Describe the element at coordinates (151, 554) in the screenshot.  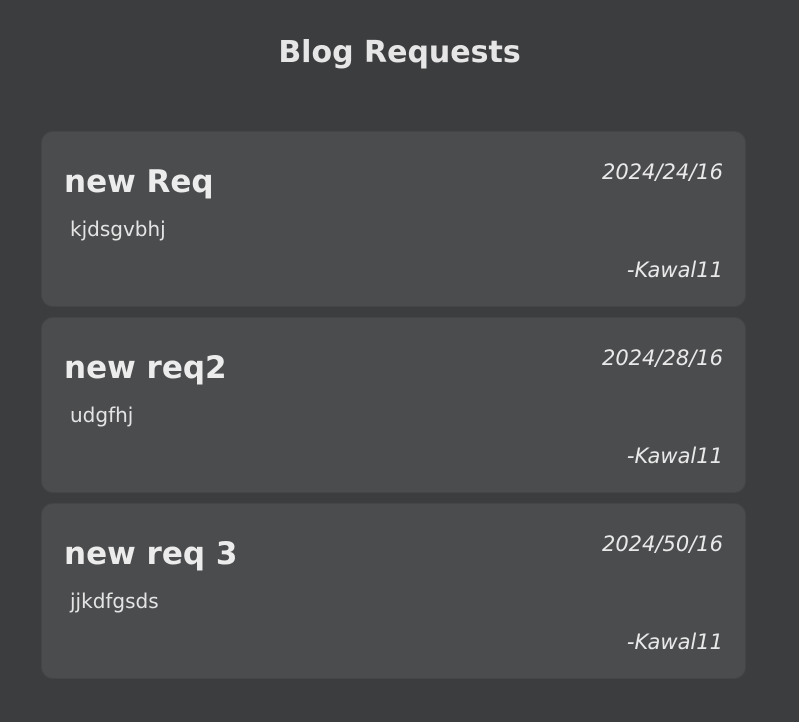
I see `request-title: new req 3` at that location.